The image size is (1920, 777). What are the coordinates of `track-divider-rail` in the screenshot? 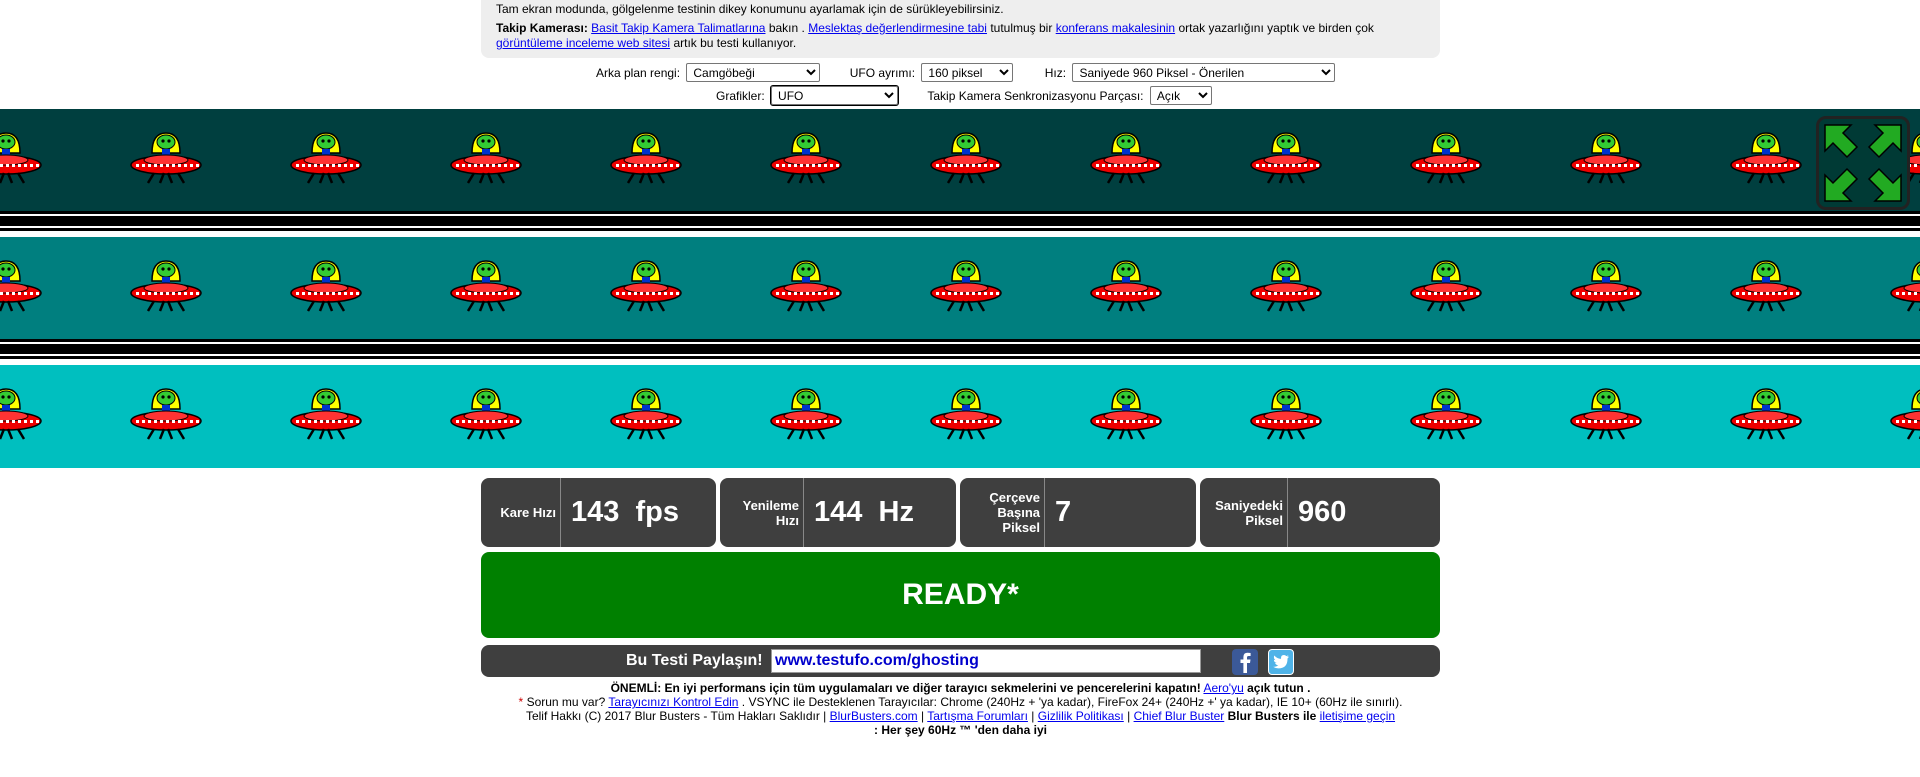 It's located at (960, 221).